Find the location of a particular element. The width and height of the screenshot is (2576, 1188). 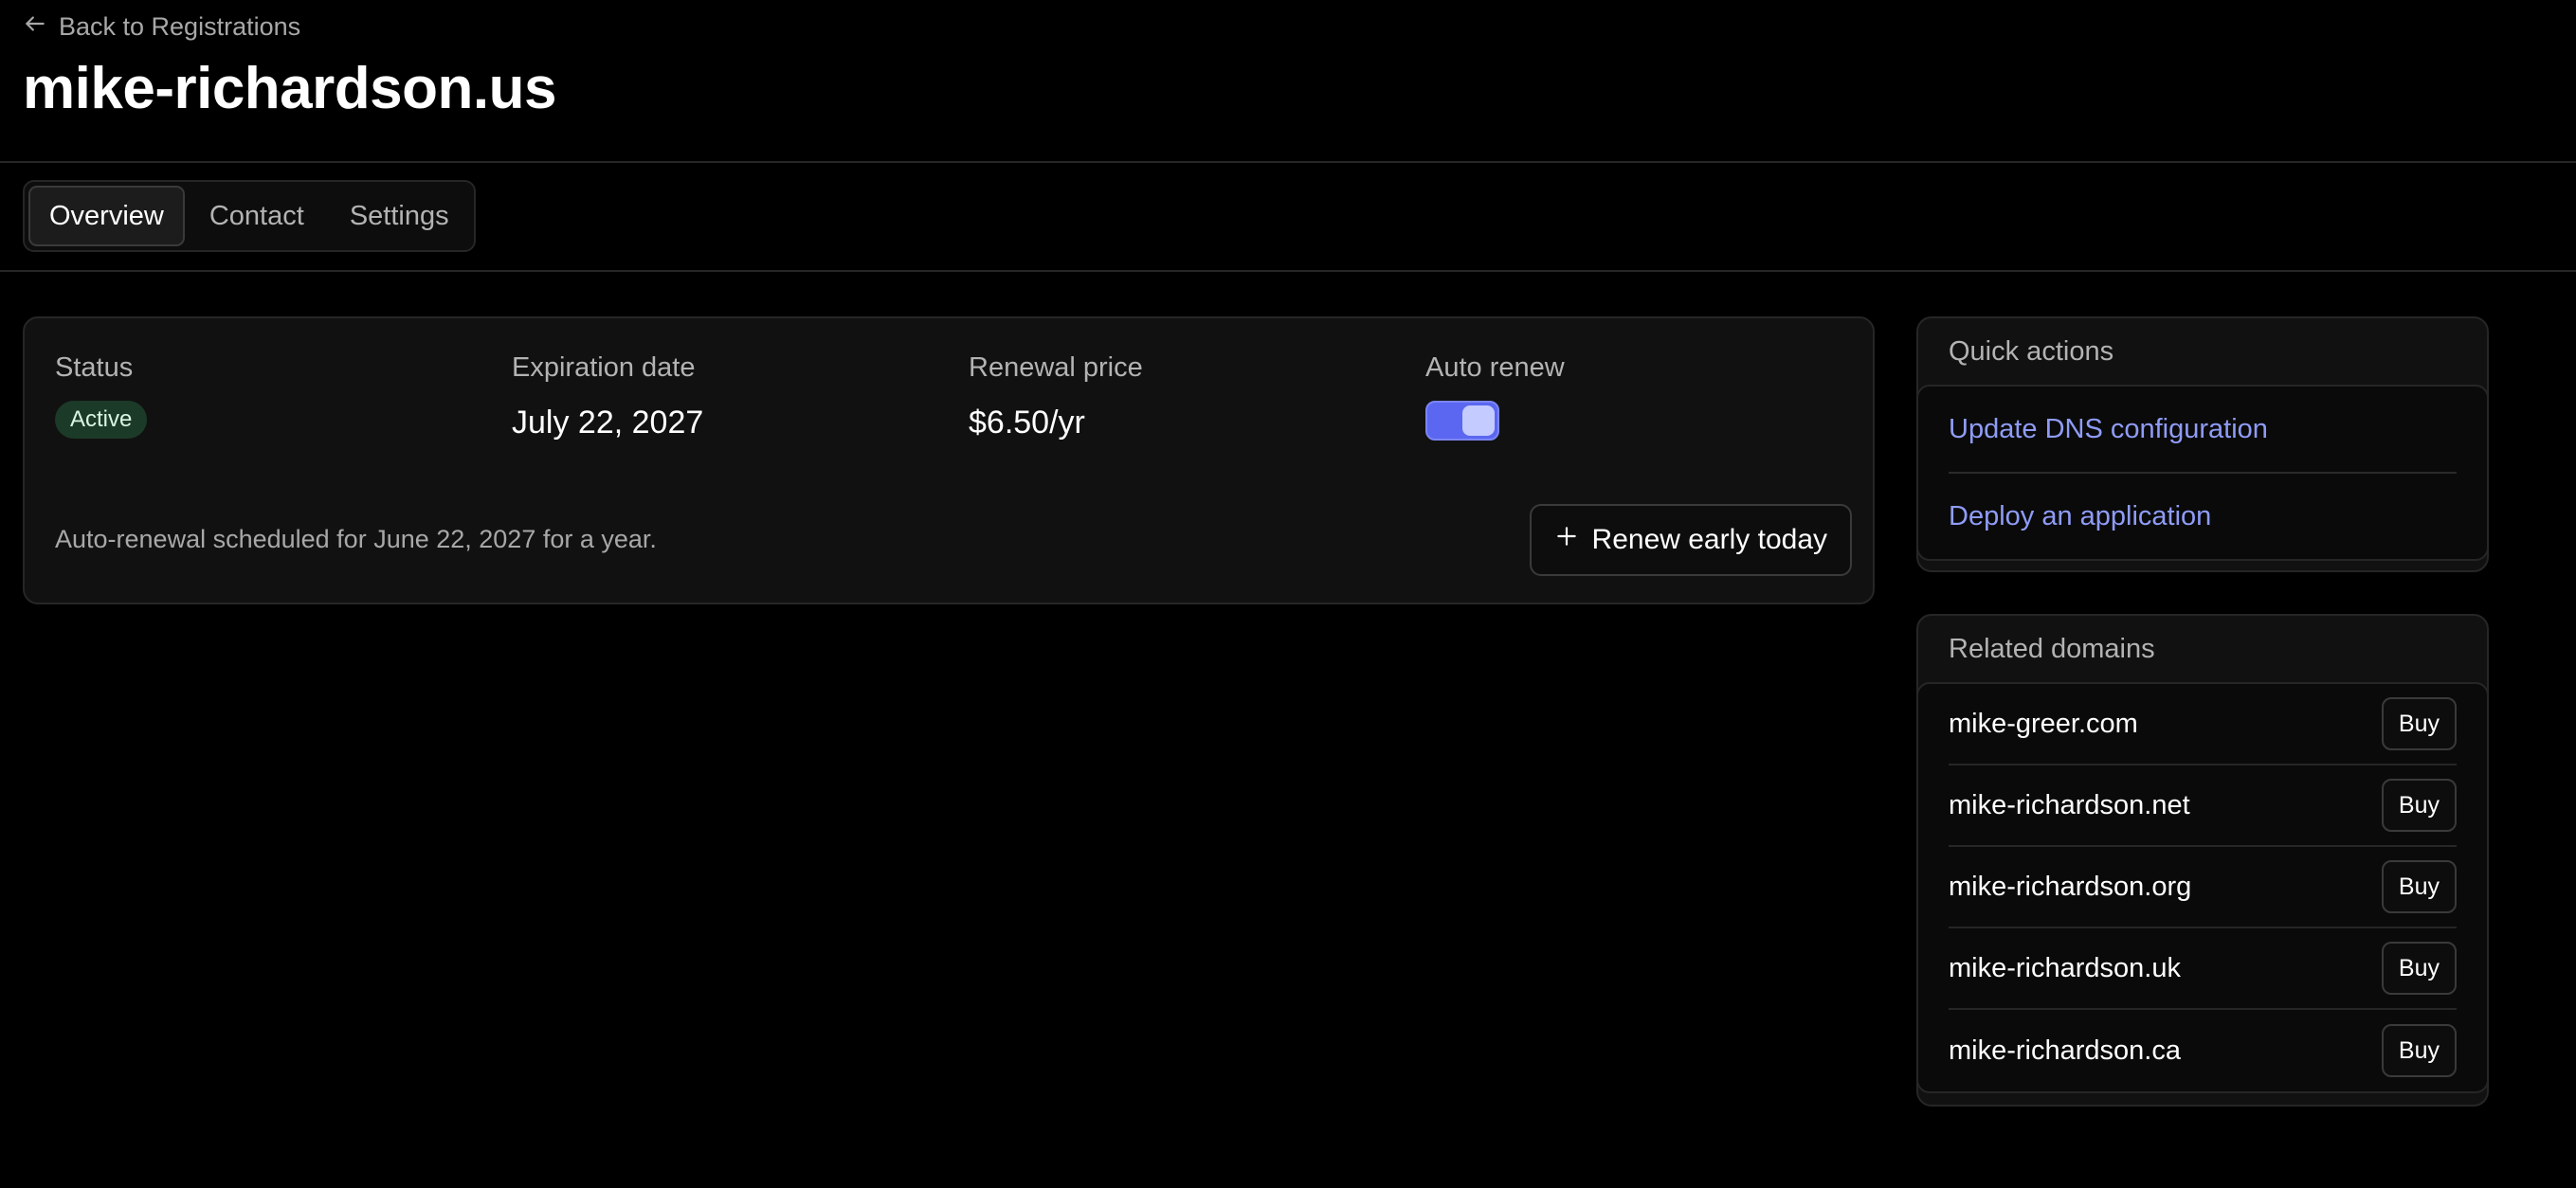

domain-name: mike-richardson.ca is located at coordinates (2065, 1050).